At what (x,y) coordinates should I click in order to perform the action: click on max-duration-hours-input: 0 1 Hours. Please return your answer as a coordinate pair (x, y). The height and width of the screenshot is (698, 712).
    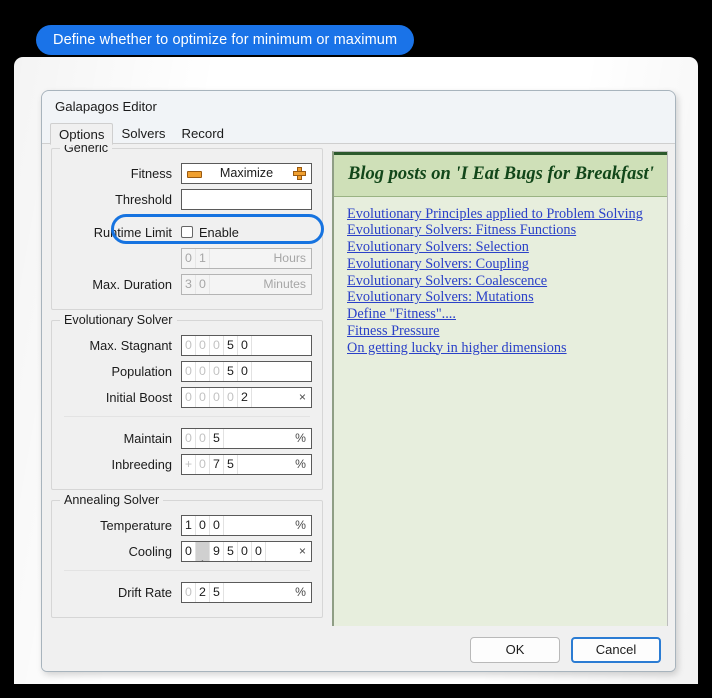
    Looking at the image, I should click on (246, 258).